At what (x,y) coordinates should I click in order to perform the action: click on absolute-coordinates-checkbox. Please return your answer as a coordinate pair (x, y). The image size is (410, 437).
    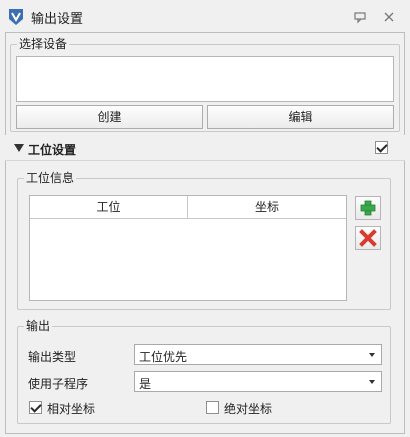
    Looking at the image, I should click on (212, 407).